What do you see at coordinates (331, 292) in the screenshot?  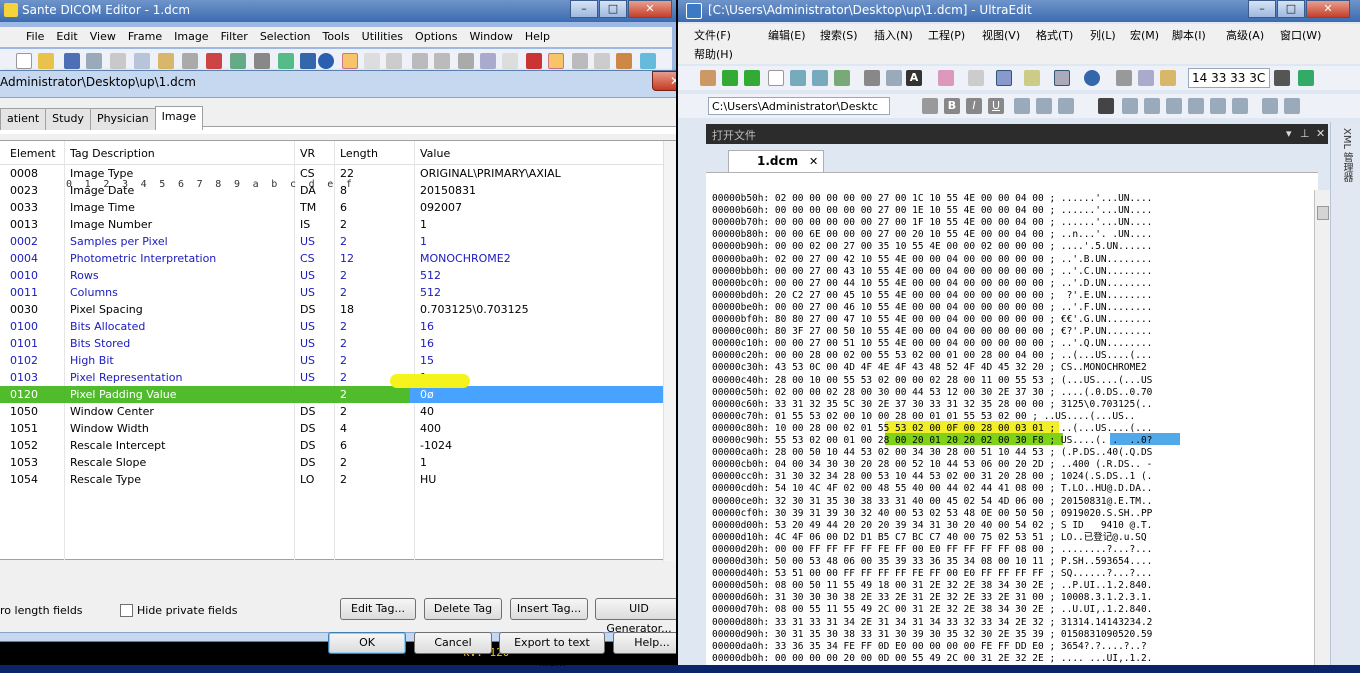 I see `table-row: 0011 Columns US 2 512` at bounding box center [331, 292].